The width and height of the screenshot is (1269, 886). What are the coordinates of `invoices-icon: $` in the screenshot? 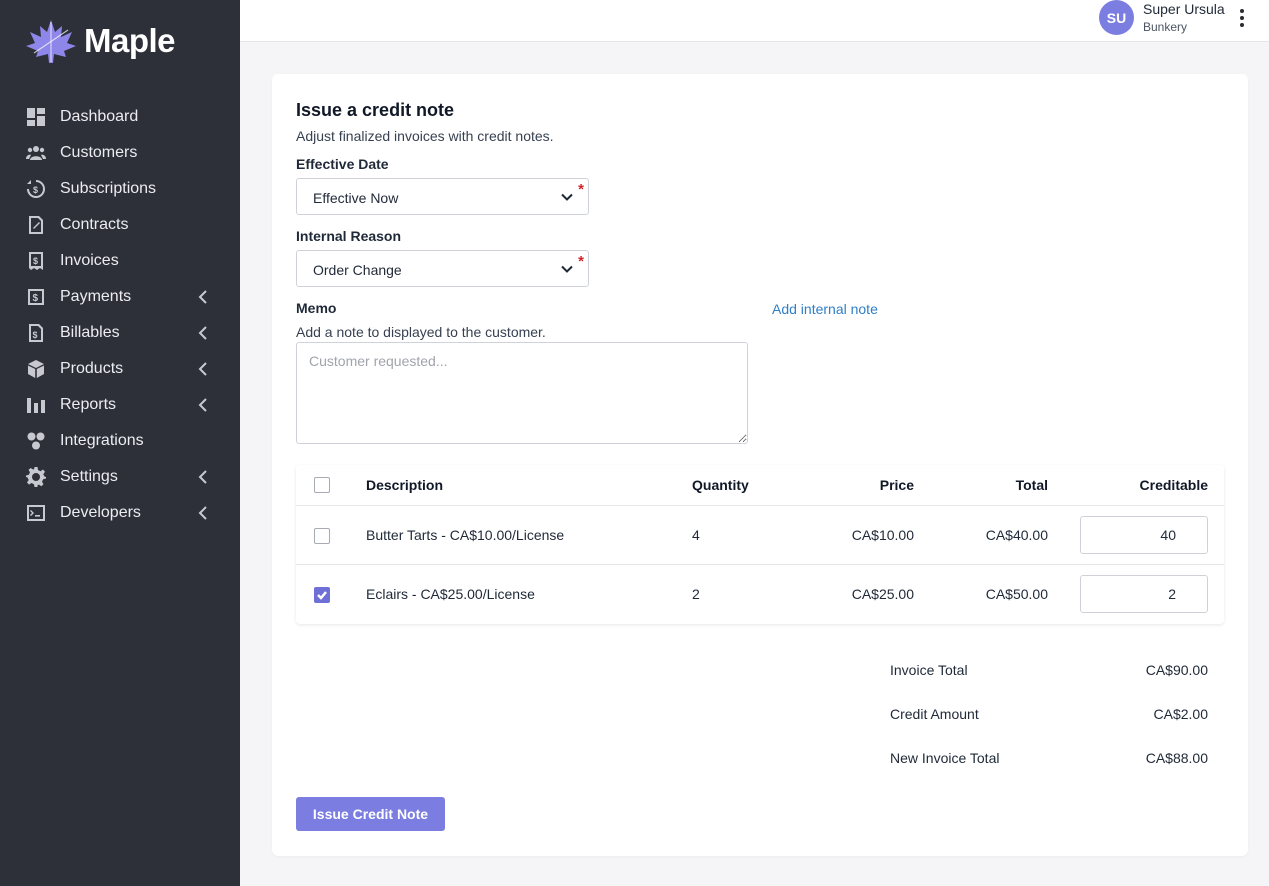 It's located at (36, 261).